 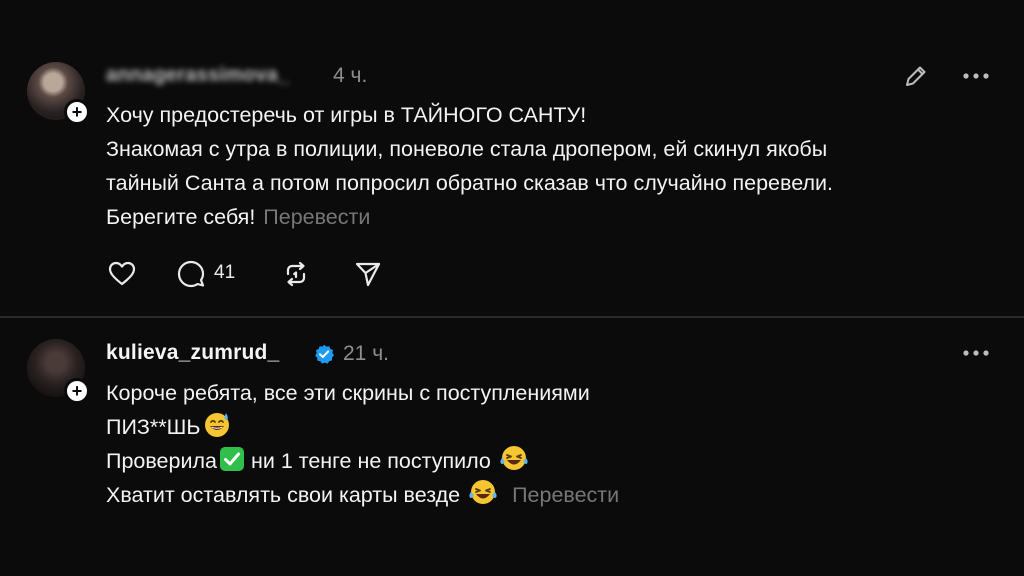 What do you see at coordinates (324, 354) in the screenshot?
I see `verified-icon` at bounding box center [324, 354].